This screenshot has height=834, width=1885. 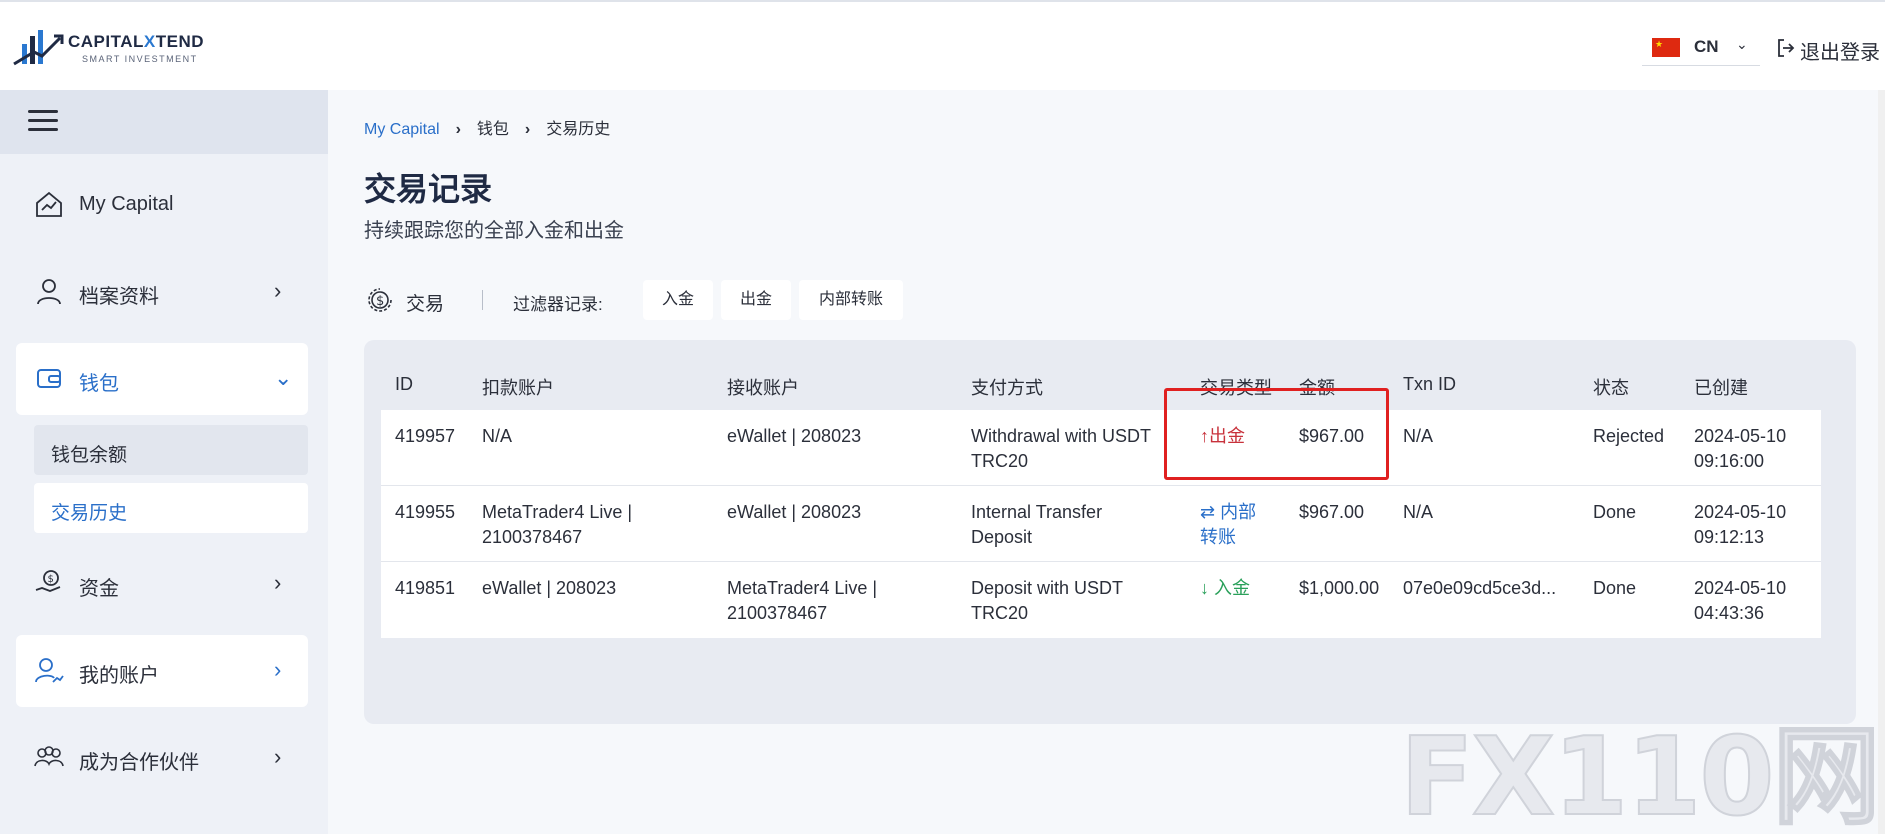 I want to click on user-chart-icon, so click(x=49, y=670).